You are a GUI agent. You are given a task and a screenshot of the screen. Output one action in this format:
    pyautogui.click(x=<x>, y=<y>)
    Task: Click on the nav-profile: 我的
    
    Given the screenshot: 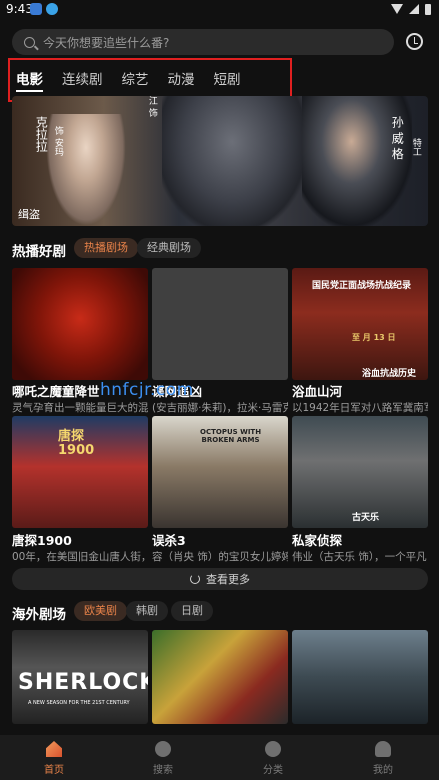 What is the action you would take?
    pyautogui.click(x=383, y=758)
    